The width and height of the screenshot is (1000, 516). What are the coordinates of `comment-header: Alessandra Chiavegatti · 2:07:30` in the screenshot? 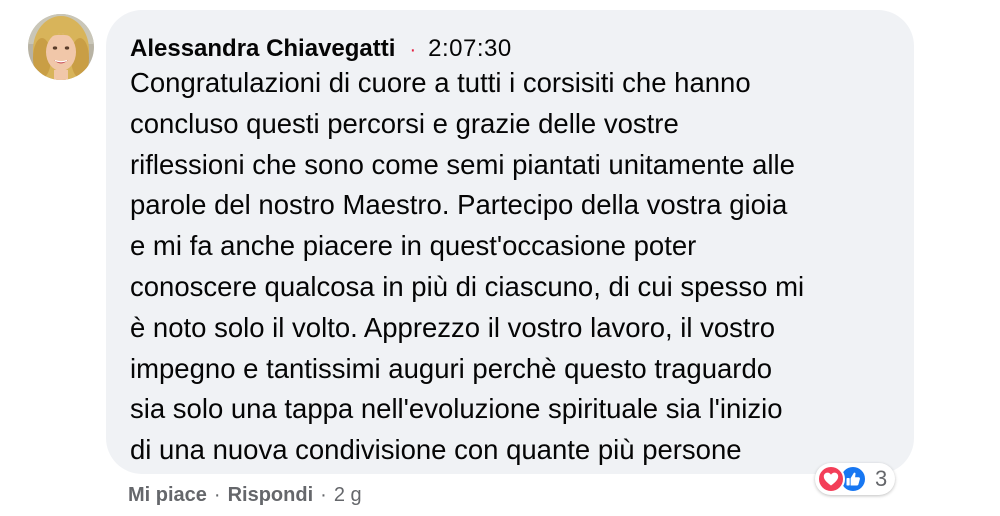 It's located at (321, 49).